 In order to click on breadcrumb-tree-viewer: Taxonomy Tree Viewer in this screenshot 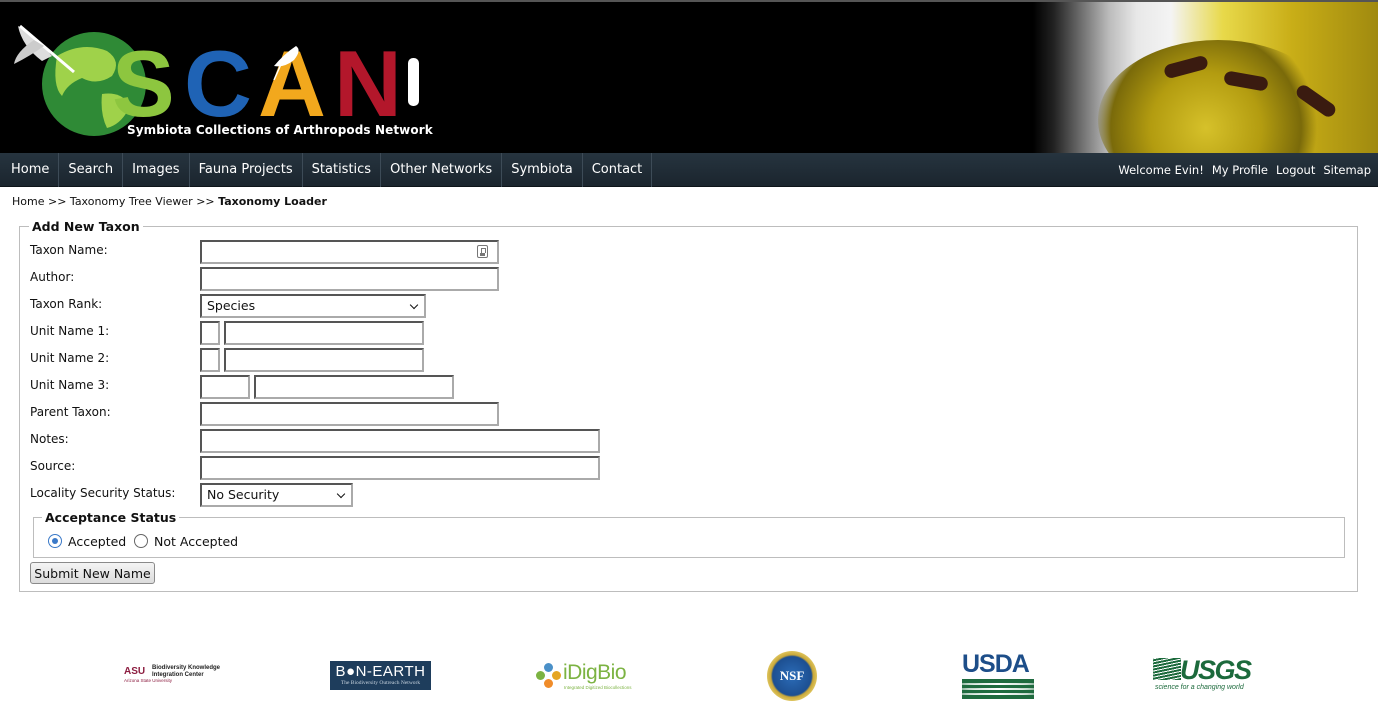, I will do `click(131, 201)`.